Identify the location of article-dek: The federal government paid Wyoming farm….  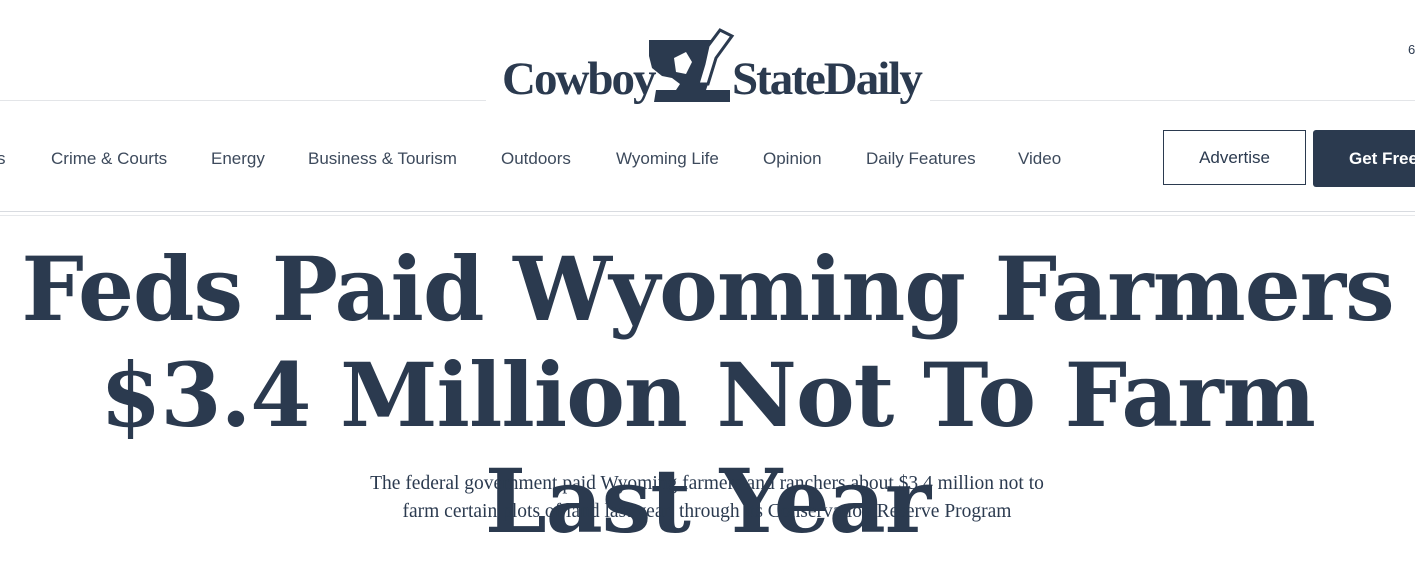
(707, 497).